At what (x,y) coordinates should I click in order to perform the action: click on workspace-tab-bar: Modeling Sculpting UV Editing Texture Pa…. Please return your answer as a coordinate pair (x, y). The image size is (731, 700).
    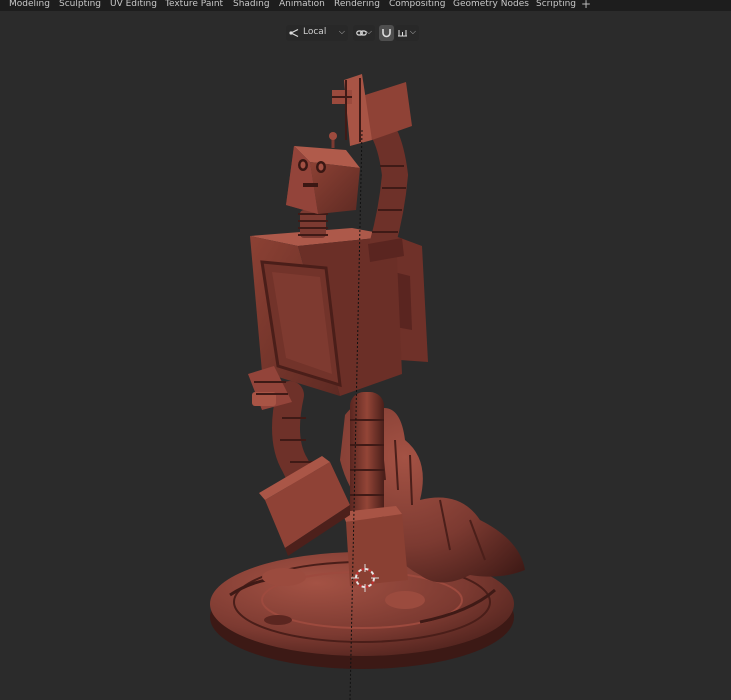
    Looking at the image, I should click on (365, 5).